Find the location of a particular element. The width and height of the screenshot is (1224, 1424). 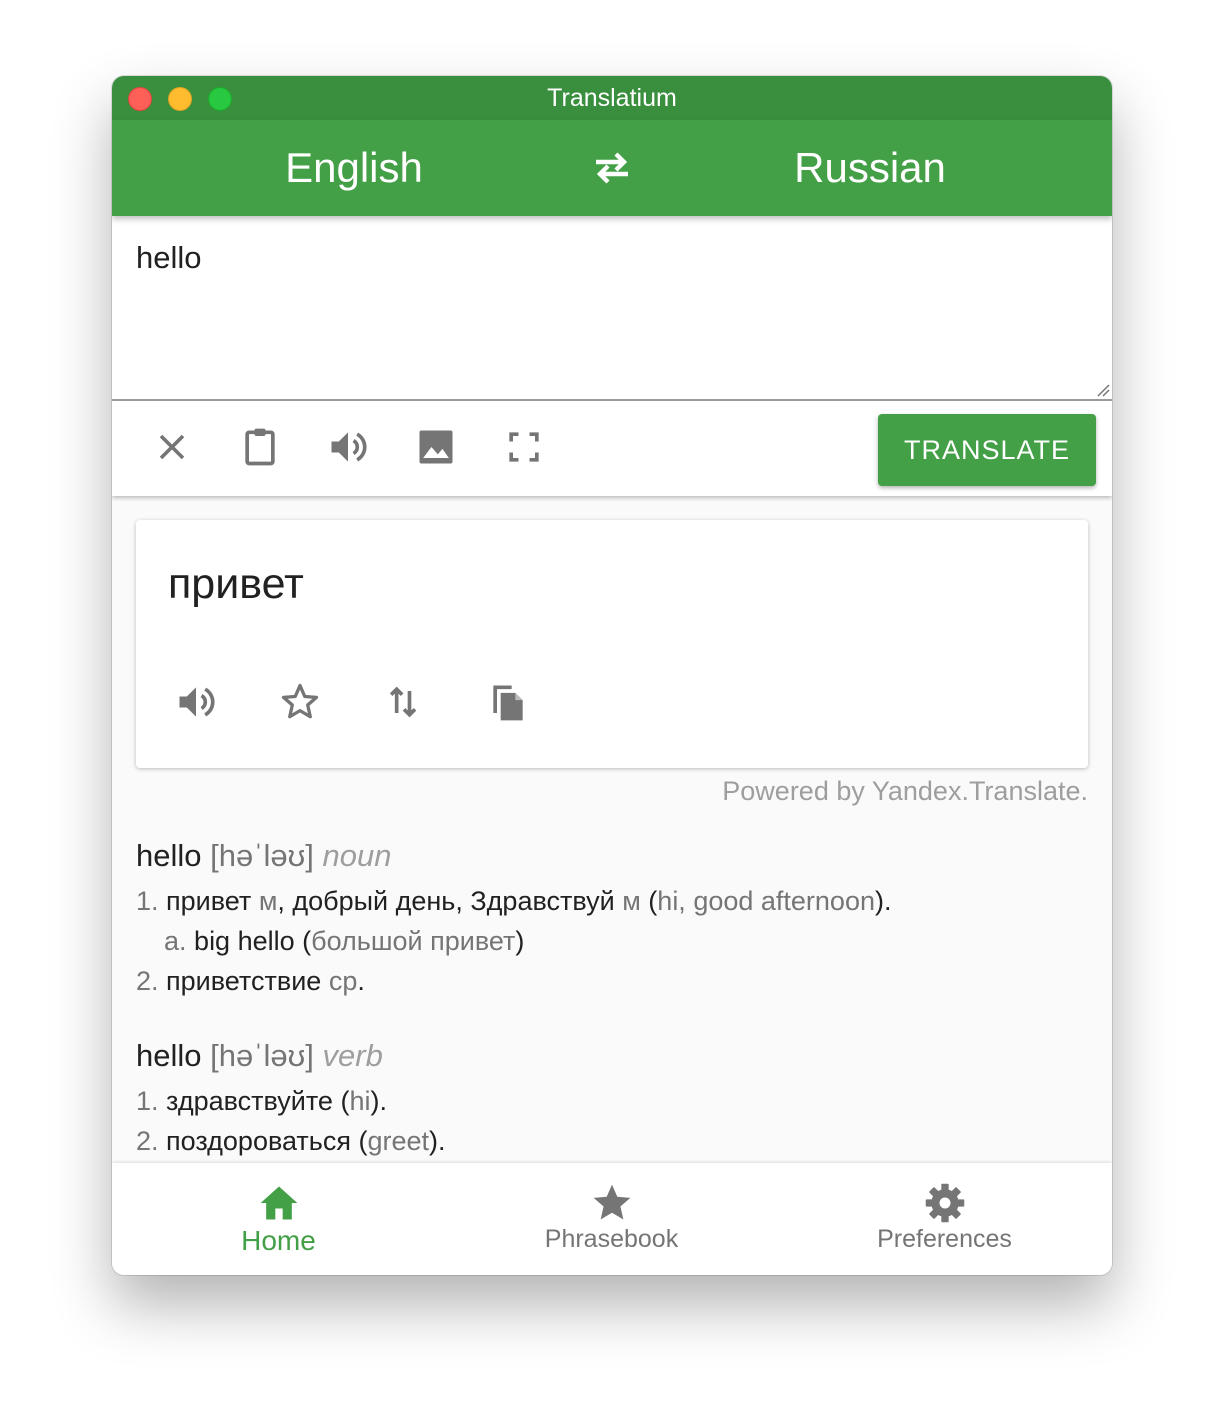

nav-phrasebook: Phrasebook is located at coordinates (611, 1219).